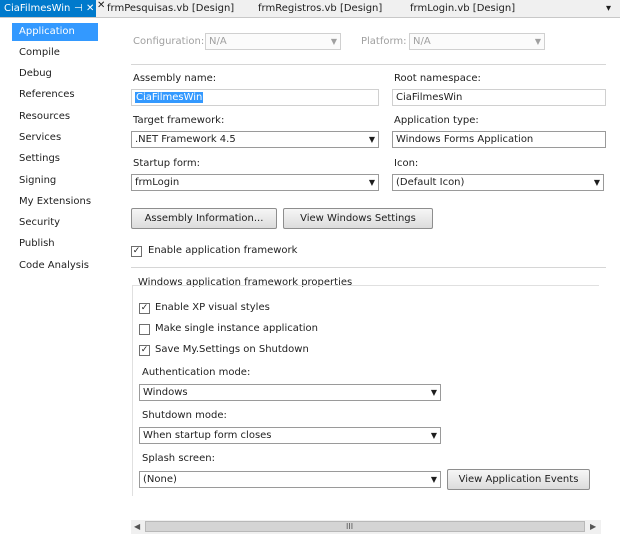  Describe the element at coordinates (185, 139) in the screenshot. I see `target-framework-value: .NET Framework 4.5` at that location.